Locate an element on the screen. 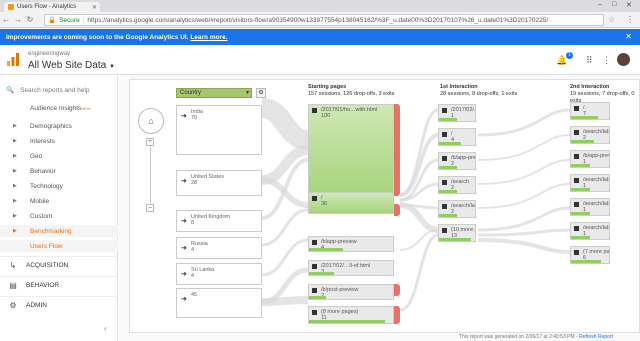 This screenshot has height=341, width=640. apps-grid-icon: ⠿ is located at coordinates (589, 60).